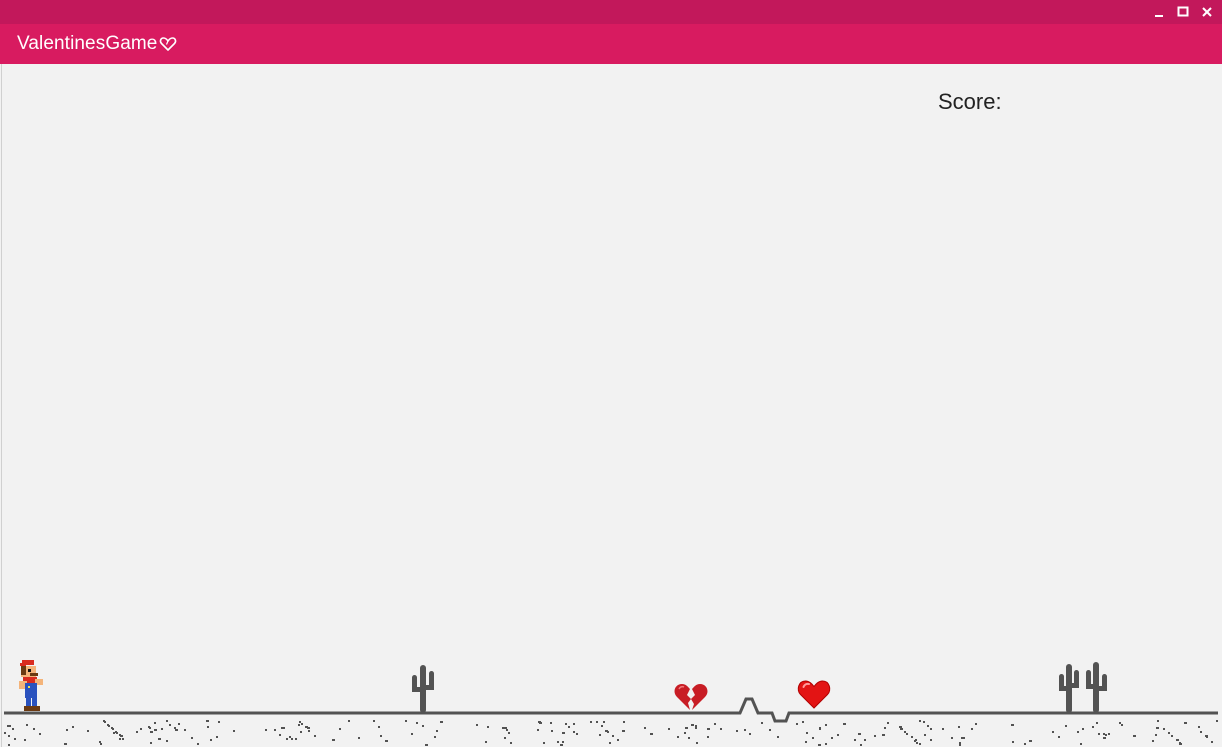  I want to click on minimize-button, so click(1159, 12).